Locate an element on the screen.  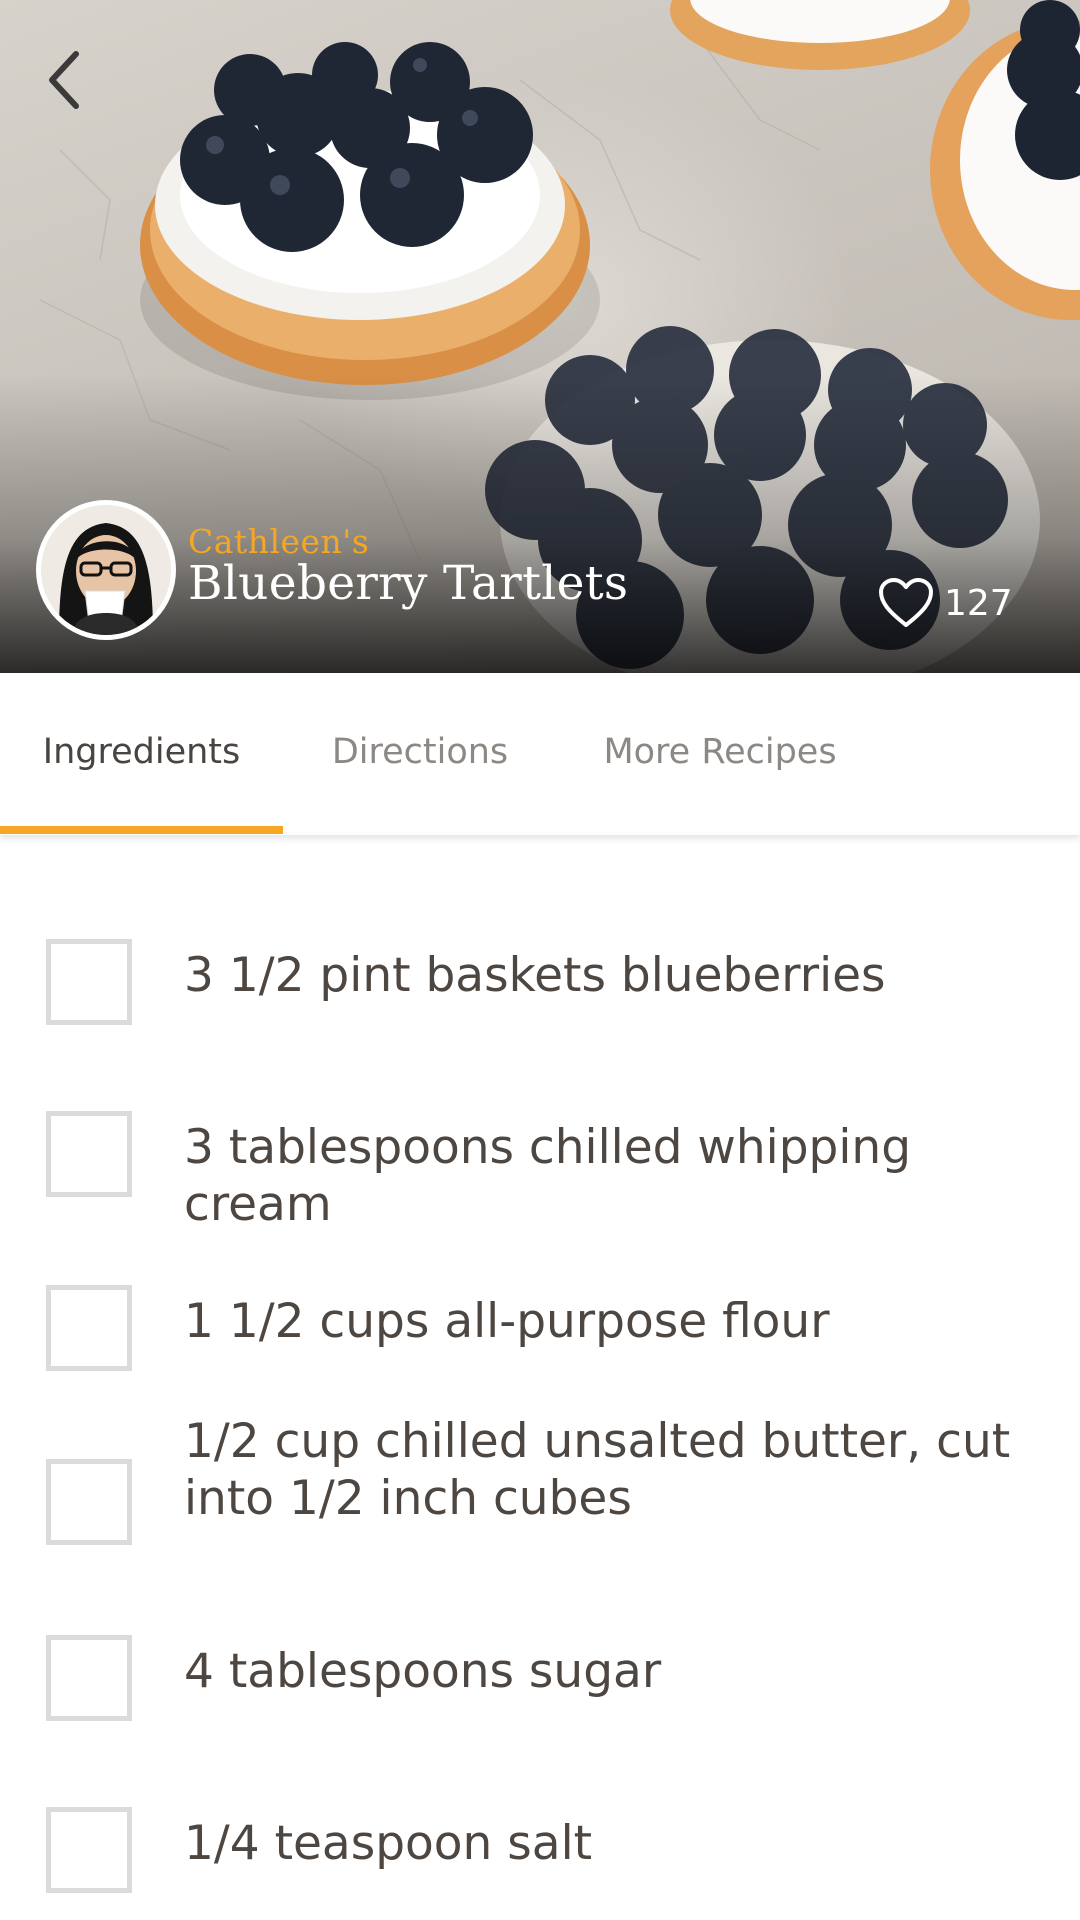
ingredient-text: 4 tablespoons sugar is located at coordinates (423, 1671).